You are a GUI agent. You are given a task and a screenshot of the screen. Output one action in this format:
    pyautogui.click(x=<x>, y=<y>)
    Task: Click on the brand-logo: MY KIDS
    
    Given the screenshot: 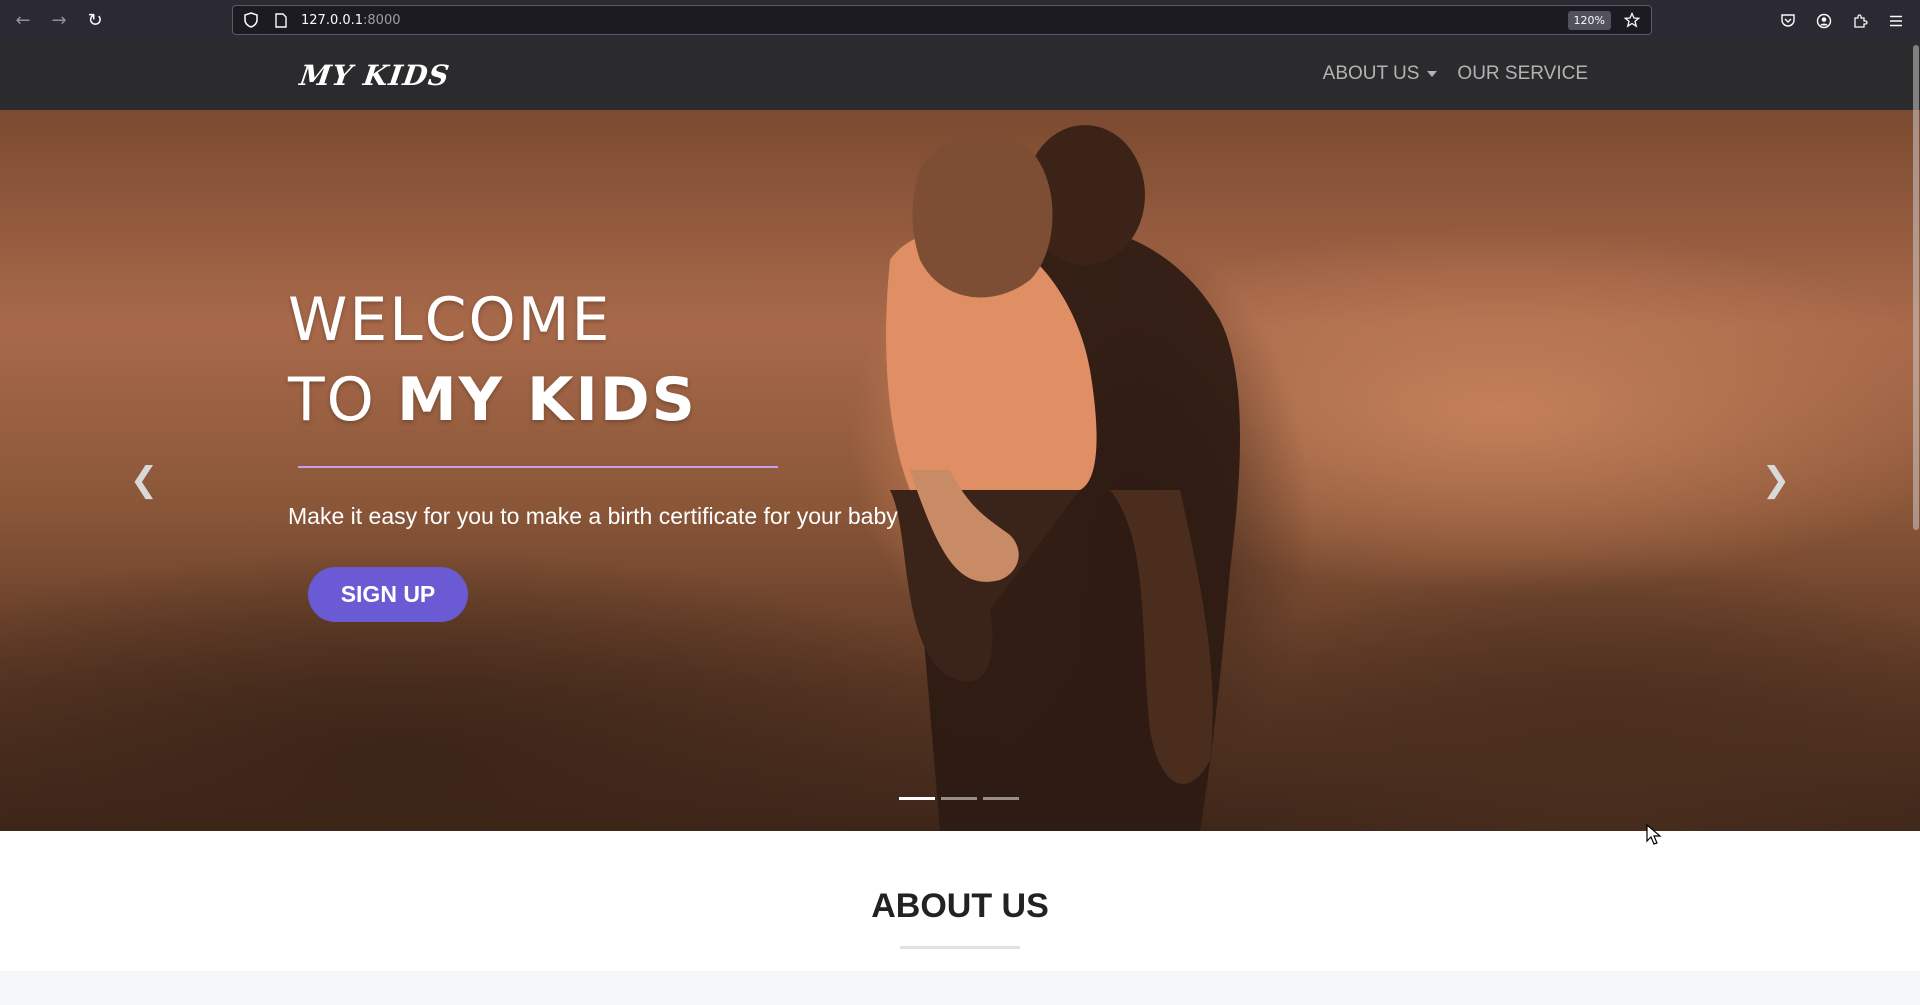 What is the action you would take?
    pyautogui.click(x=375, y=75)
    